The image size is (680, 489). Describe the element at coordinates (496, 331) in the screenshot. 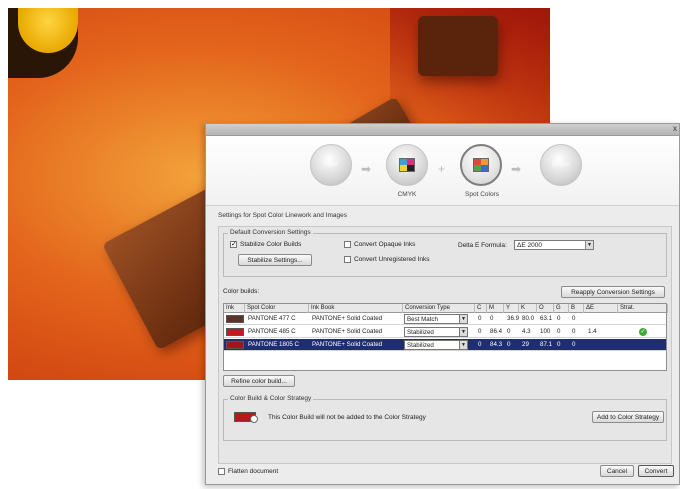

I see `cell-m: 86.4` at that location.